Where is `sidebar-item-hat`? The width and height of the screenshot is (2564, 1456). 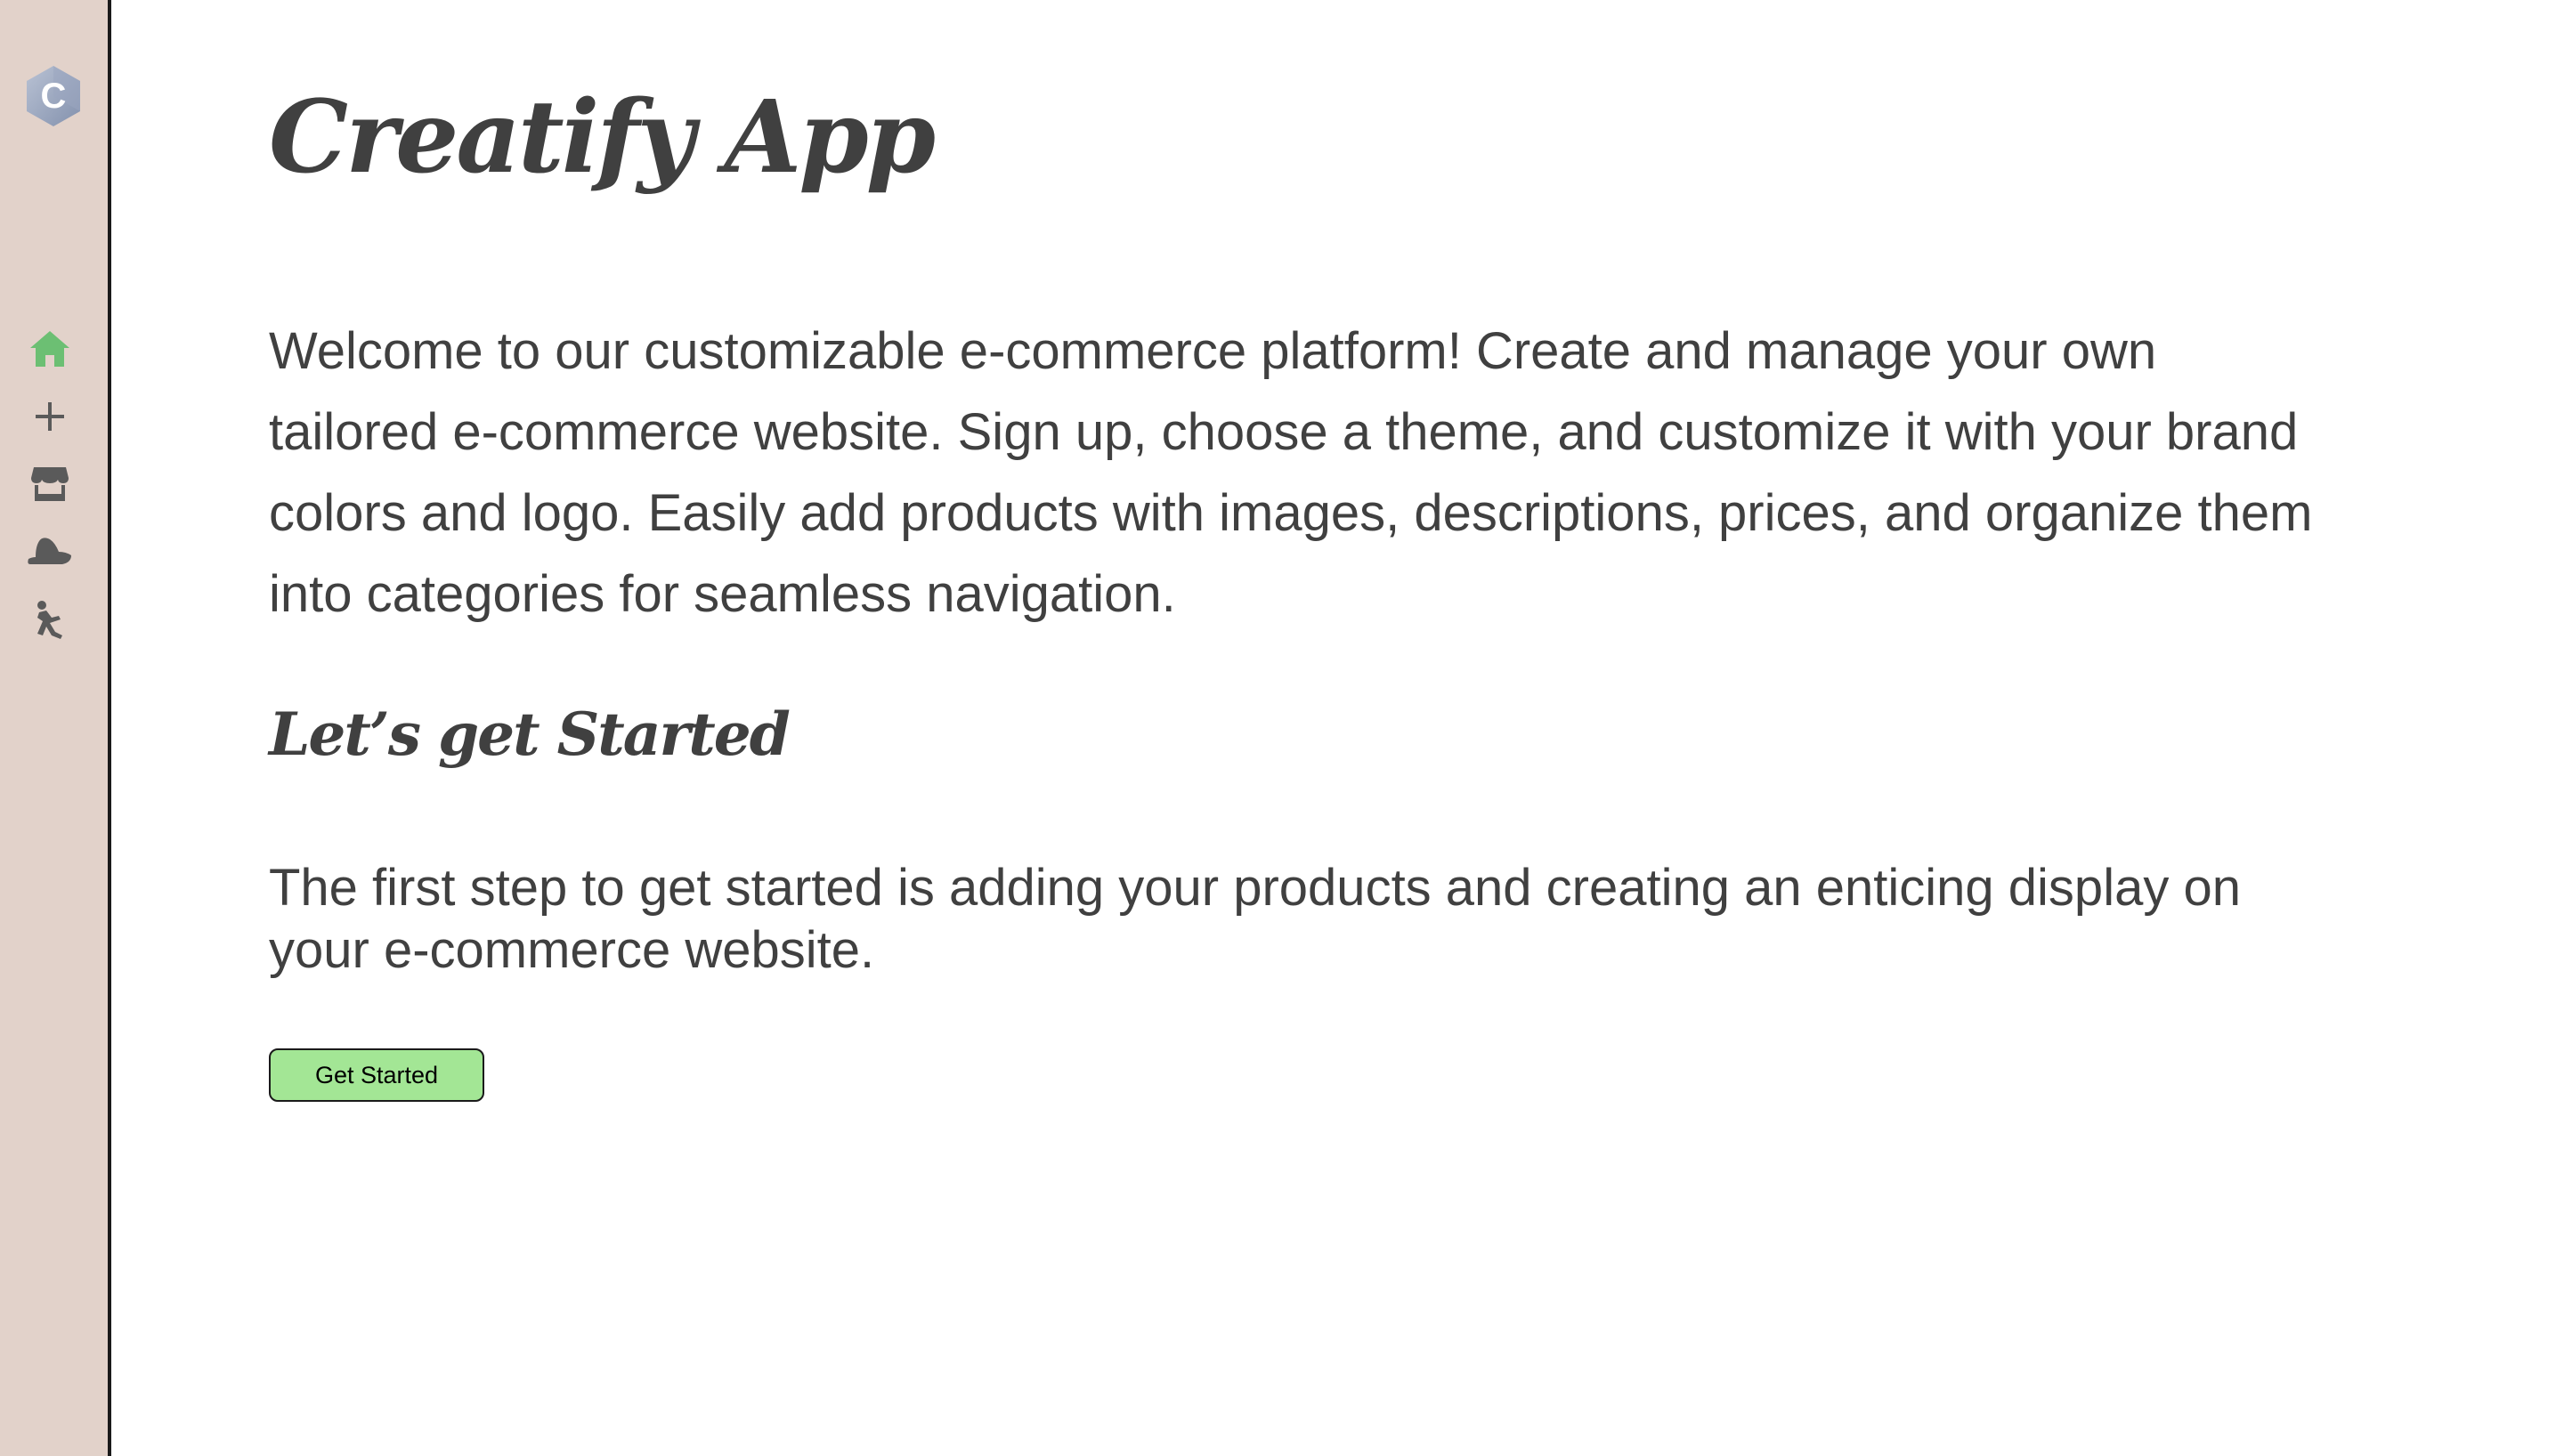 sidebar-item-hat is located at coordinates (50, 552).